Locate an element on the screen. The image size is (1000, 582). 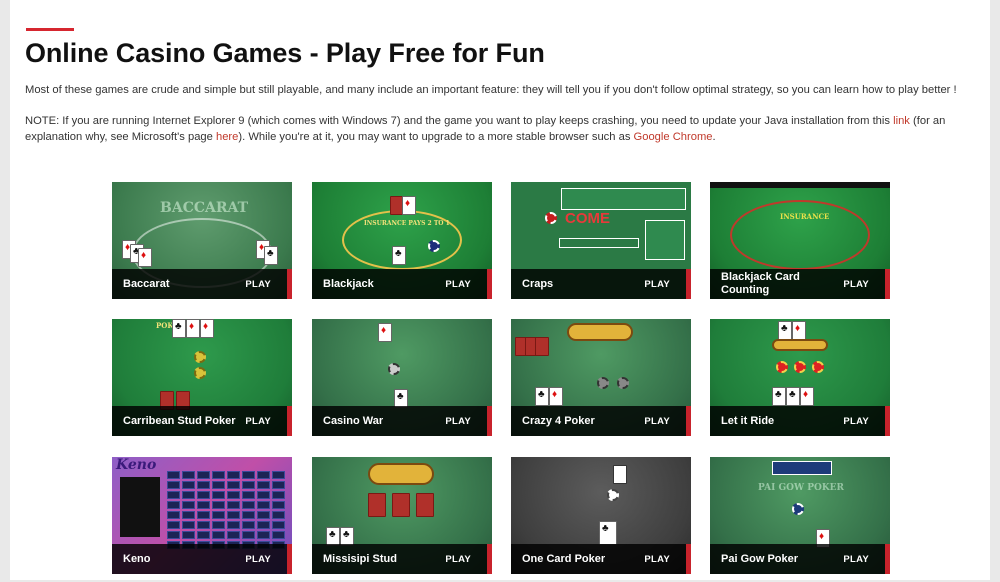
game-name: Blackjack is located at coordinates (348, 283).